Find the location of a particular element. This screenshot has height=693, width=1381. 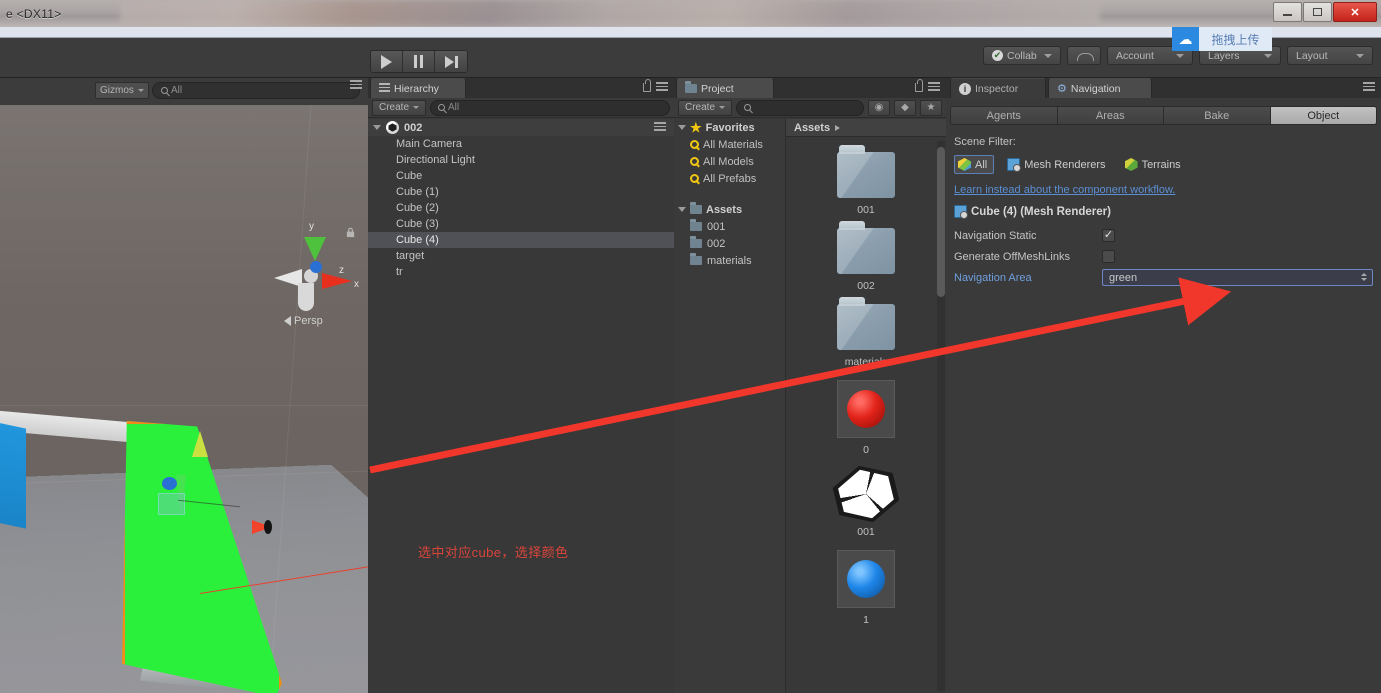

project-favorite-item: All Prefabs is located at coordinates (729, 178).